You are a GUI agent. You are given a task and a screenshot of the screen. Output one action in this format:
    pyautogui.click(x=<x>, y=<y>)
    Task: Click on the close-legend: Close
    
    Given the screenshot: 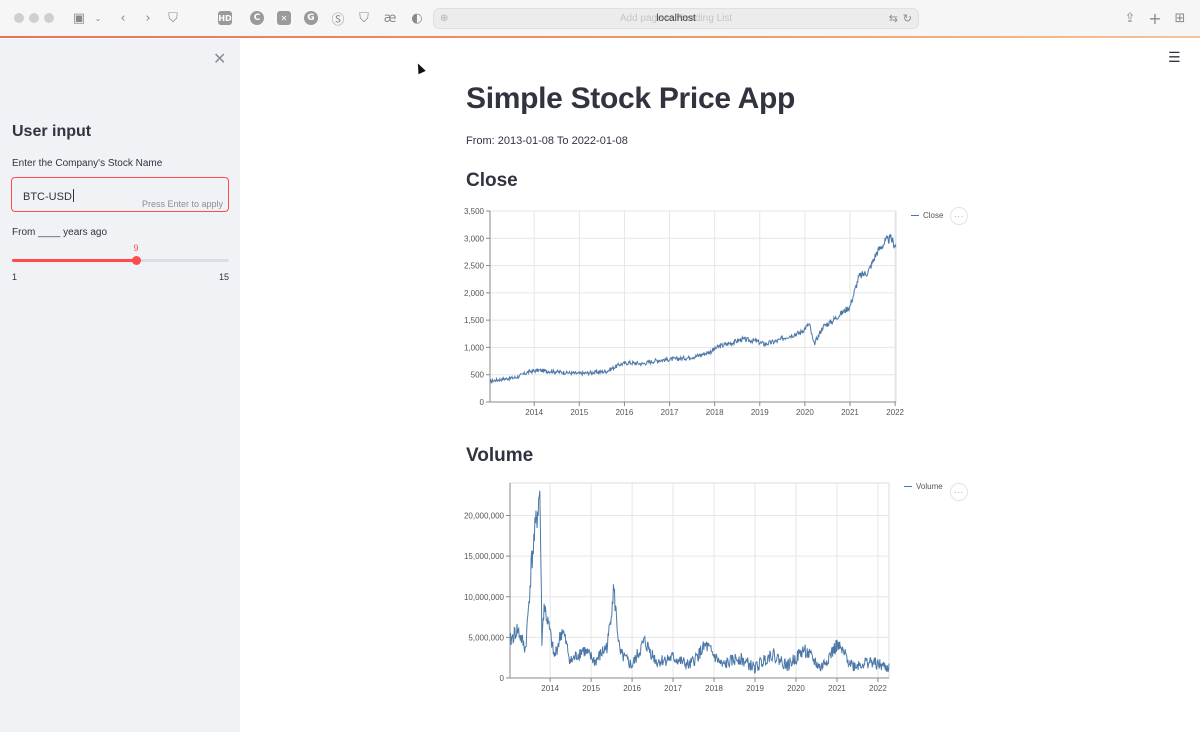 What is the action you would take?
    pyautogui.click(x=927, y=215)
    